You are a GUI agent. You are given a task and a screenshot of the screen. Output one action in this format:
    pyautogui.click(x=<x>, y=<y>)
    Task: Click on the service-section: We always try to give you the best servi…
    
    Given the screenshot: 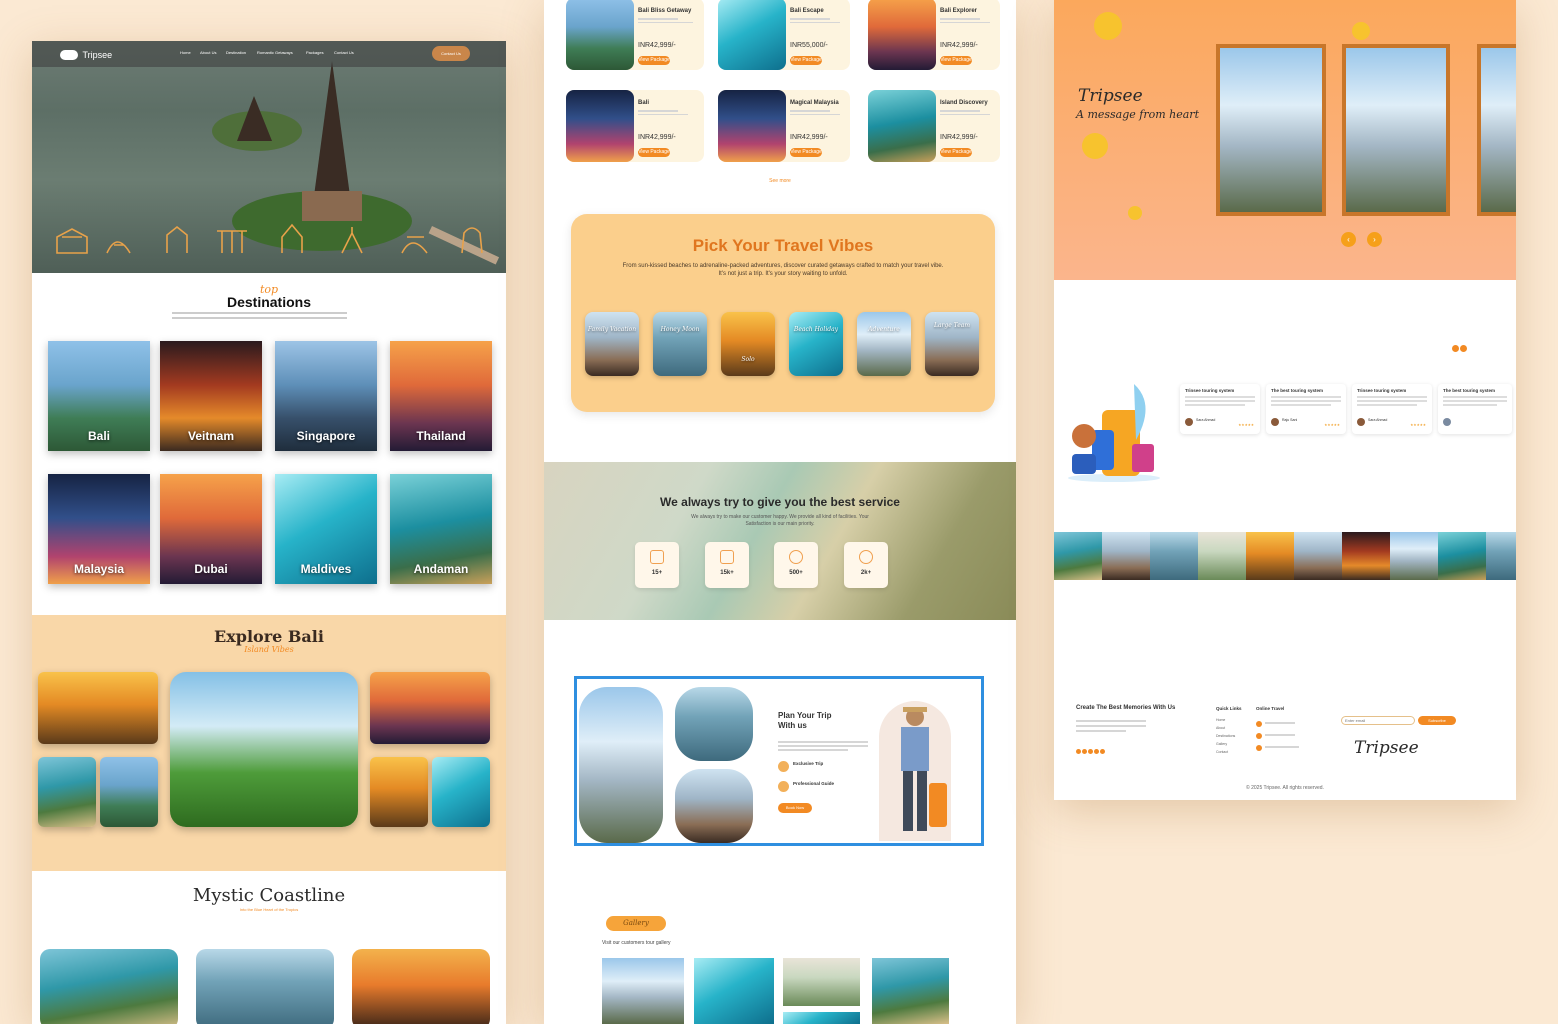 What is the action you would take?
    pyautogui.click(x=780, y=541)
    